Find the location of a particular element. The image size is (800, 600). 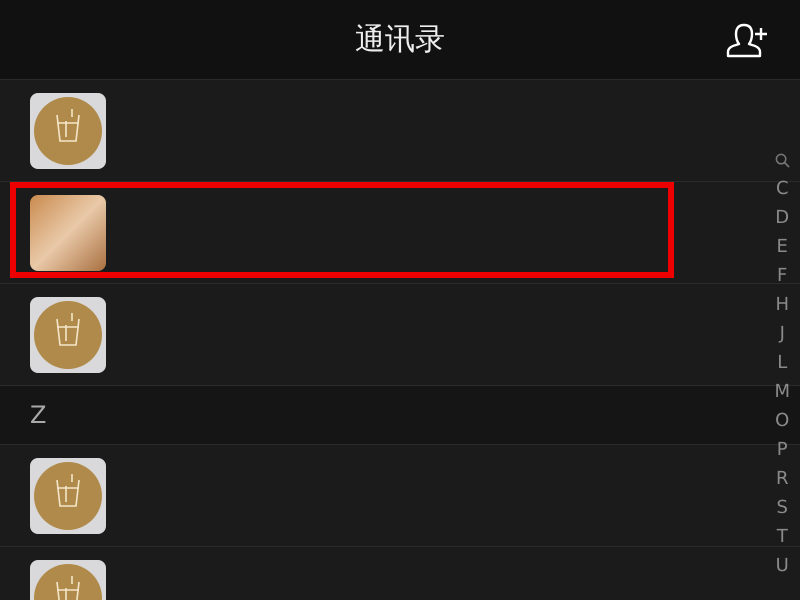

index-letter: C is located at coordinates (782, 188).